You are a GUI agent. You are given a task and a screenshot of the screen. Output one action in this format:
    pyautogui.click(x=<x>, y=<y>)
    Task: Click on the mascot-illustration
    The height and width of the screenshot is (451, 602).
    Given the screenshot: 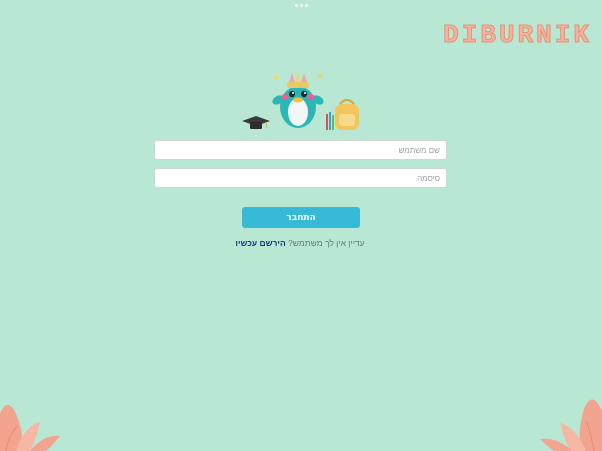 What is the action you would take?
    pyautogui.click(x=300, y=100)
    